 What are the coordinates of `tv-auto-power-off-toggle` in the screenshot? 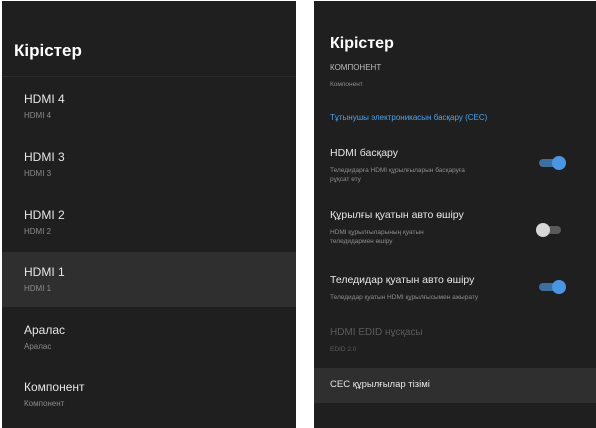 It's located at (553, 287).